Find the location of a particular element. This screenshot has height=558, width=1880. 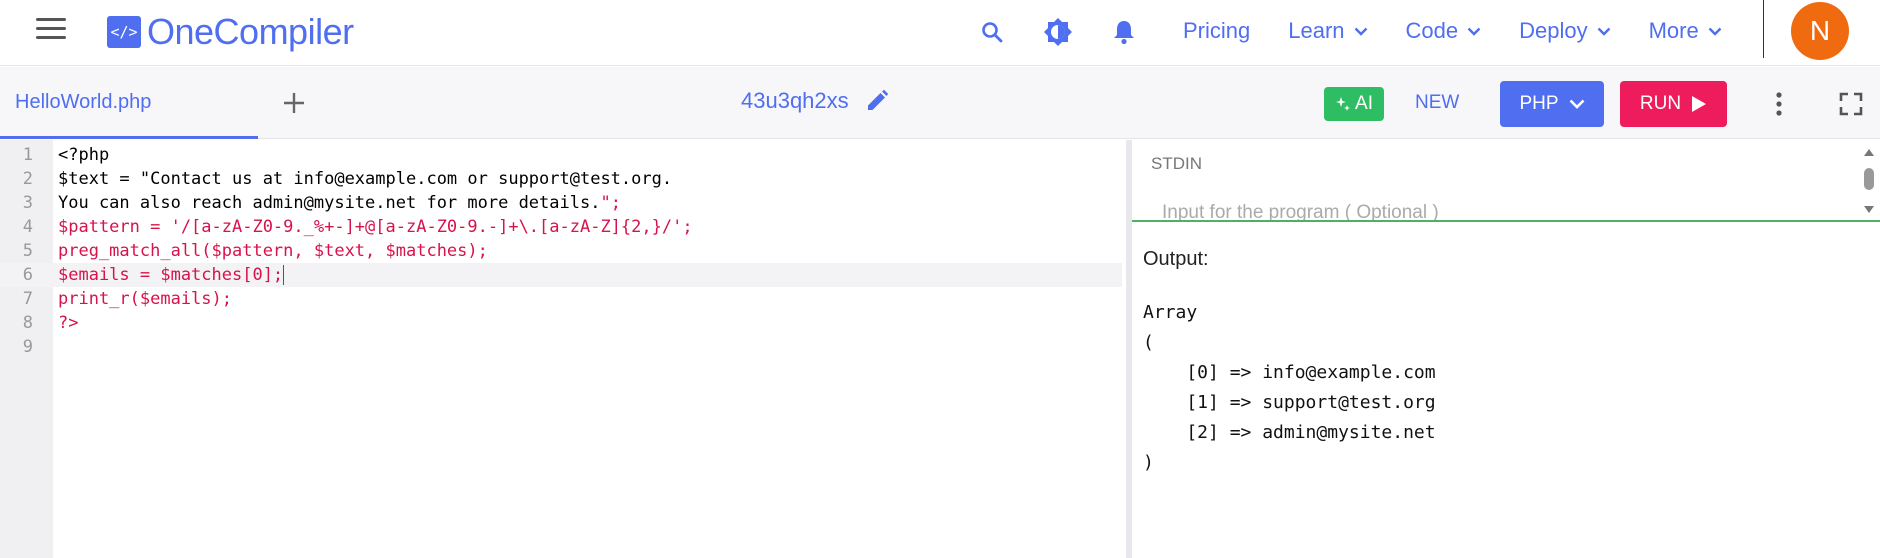

logo: </> OneCompiler is located at coordinates (230, 32).